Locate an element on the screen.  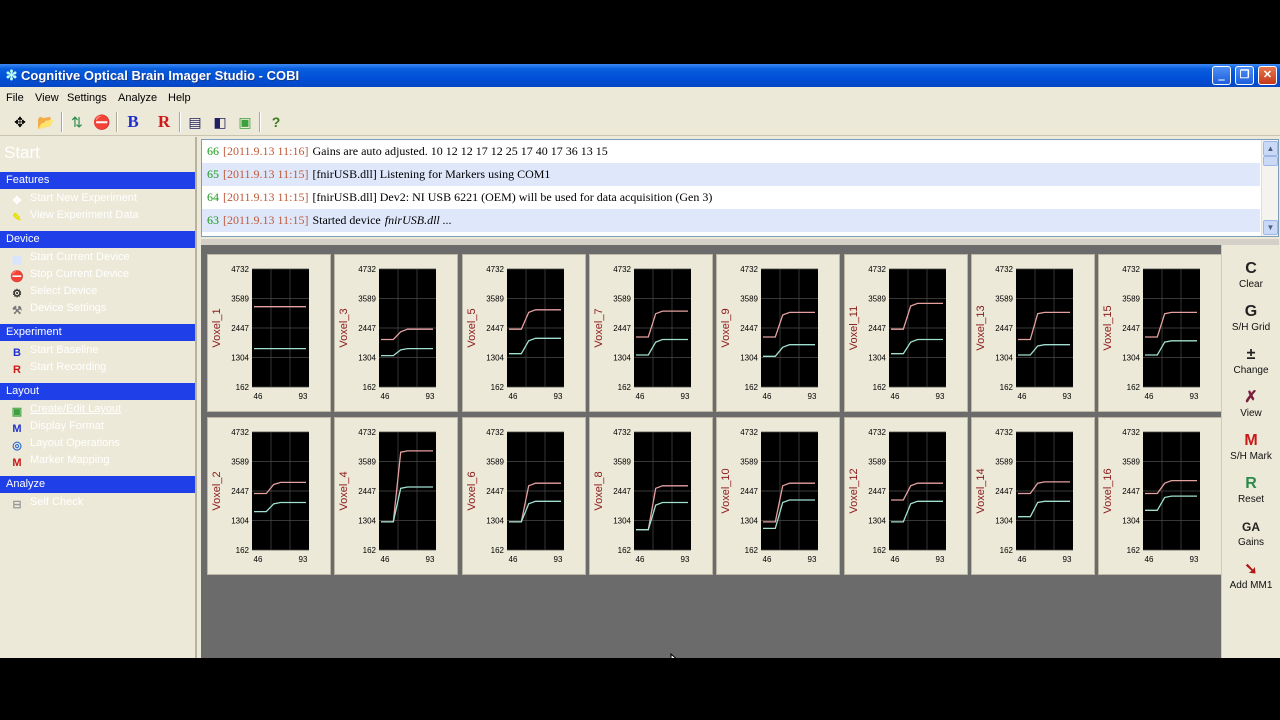
stop-icon: ⛔ is located at coordinates (102, 122).